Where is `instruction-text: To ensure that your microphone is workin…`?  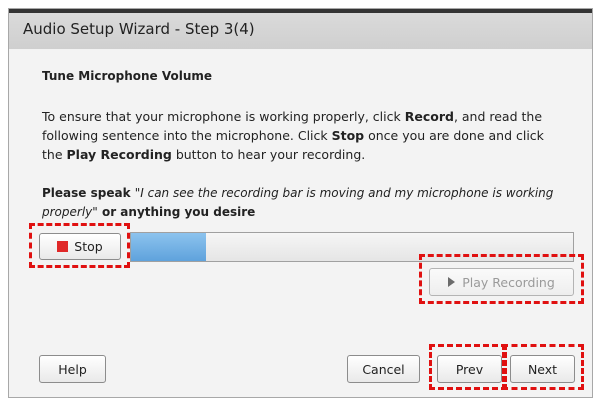 instruction-text: To ensure that your microphone is workin… is located at coordinates (293, 135).